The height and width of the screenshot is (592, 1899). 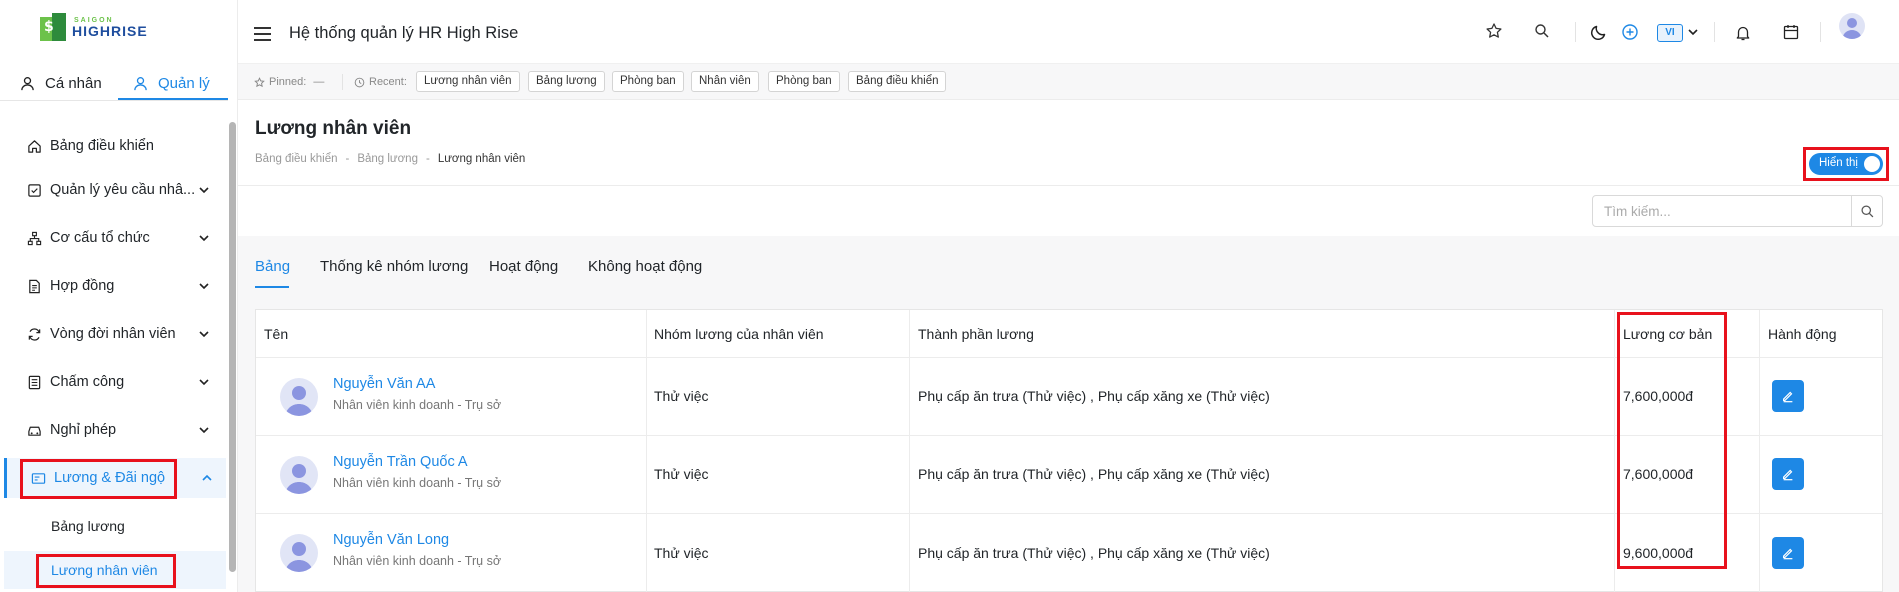 I want to click on moon-icon, so click(x=1599, y=32).